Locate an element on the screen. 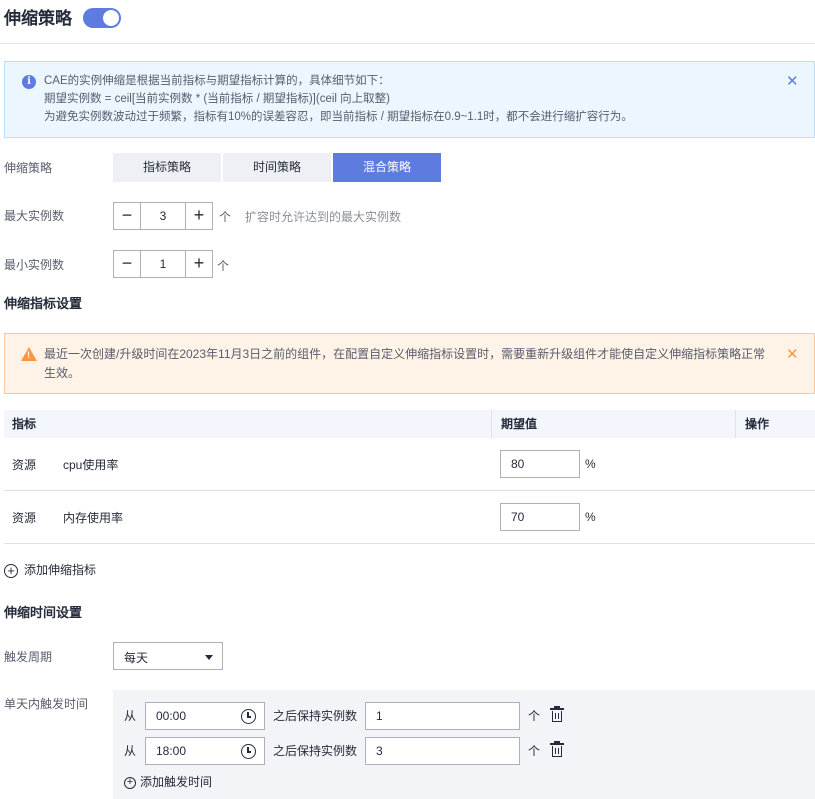 The width and height of the screenshot is (815, 799). tab-time-strategy: 时间策略 is located at coordinates (277, 167).